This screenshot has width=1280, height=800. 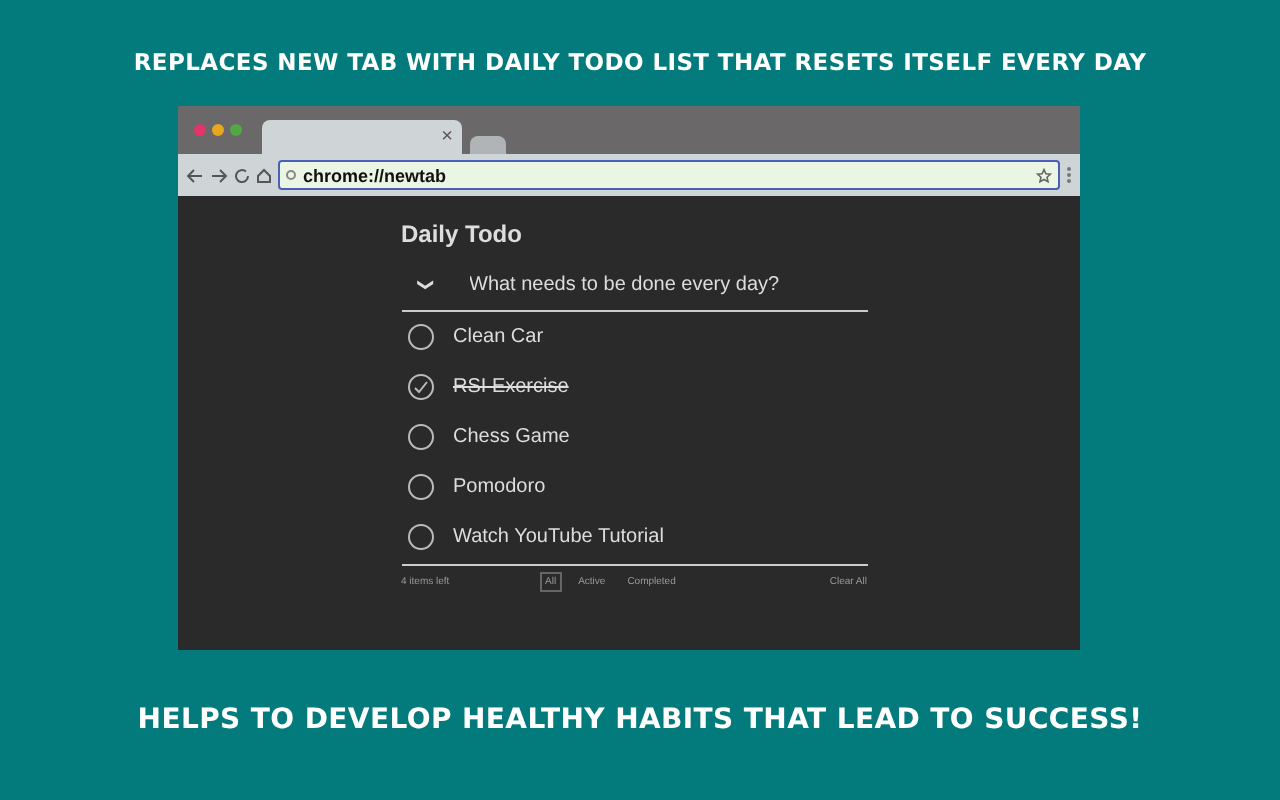 I want to click on menu-icon, so click(x=1068, y=175).